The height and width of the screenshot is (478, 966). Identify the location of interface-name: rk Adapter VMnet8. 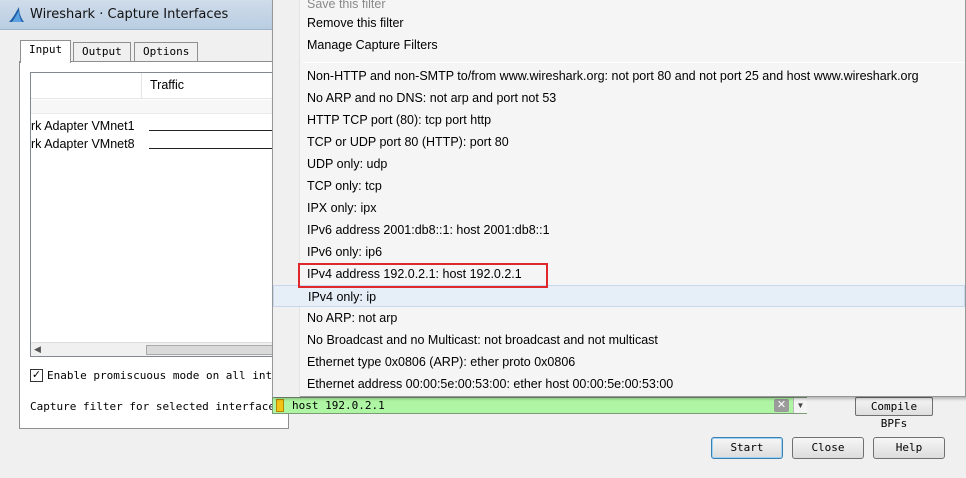
(83, 144).